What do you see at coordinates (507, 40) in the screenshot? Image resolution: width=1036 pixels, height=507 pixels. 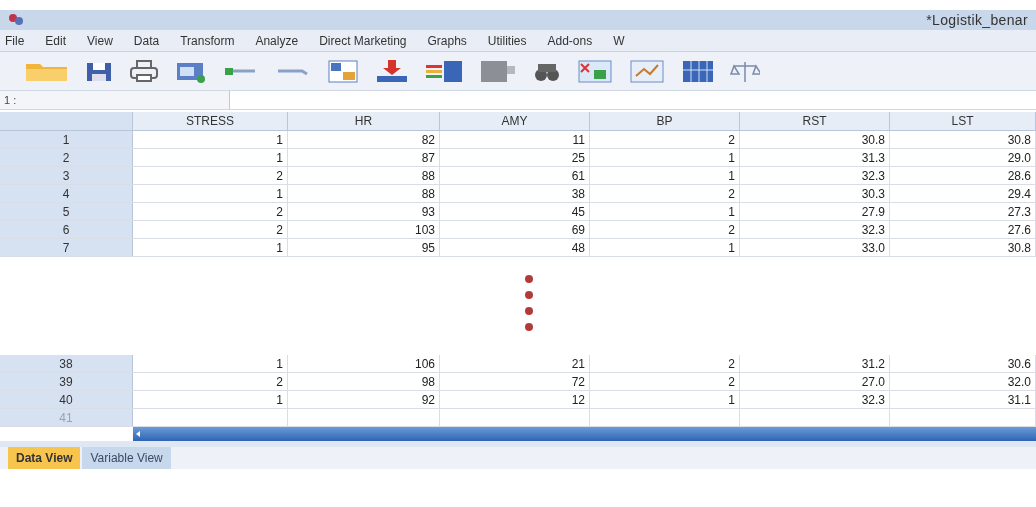 I see `menu-item: Utilities` at bounding box center [507, 40].